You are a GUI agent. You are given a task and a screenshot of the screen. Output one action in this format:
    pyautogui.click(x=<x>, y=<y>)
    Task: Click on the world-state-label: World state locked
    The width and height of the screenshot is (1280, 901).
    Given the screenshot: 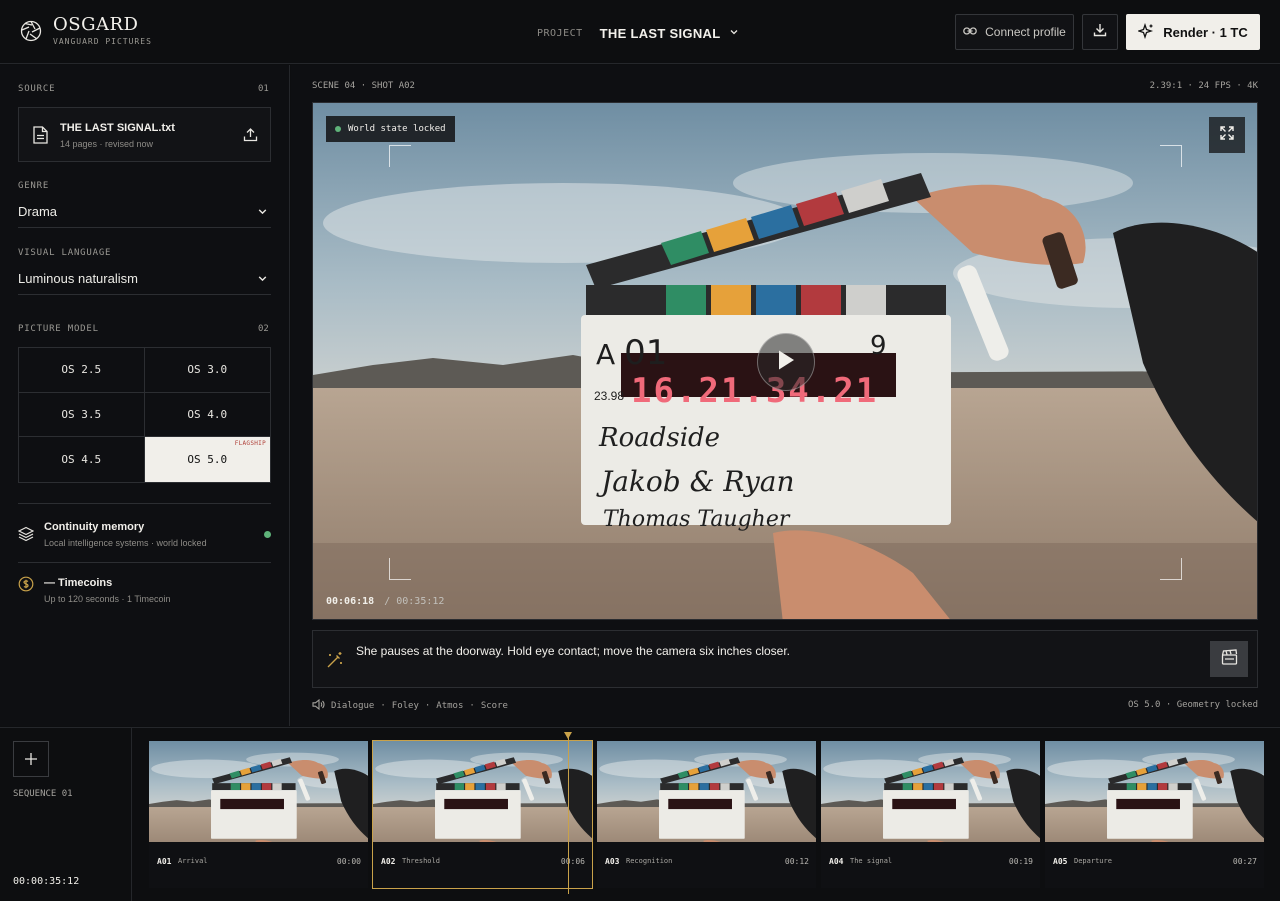 What is the action you would take?
    pyautogui.click(x=397, y=129)
    